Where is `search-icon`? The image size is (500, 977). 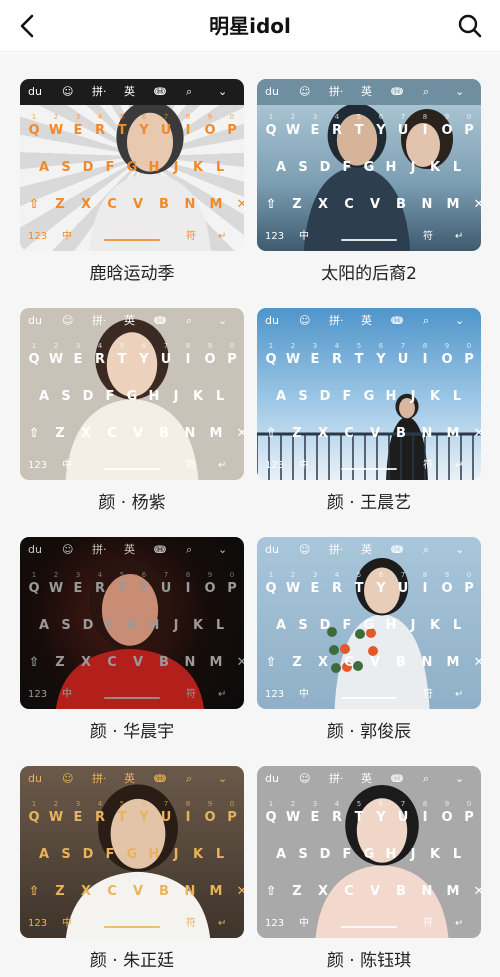
search-icon is located at coordinates (470, 26).